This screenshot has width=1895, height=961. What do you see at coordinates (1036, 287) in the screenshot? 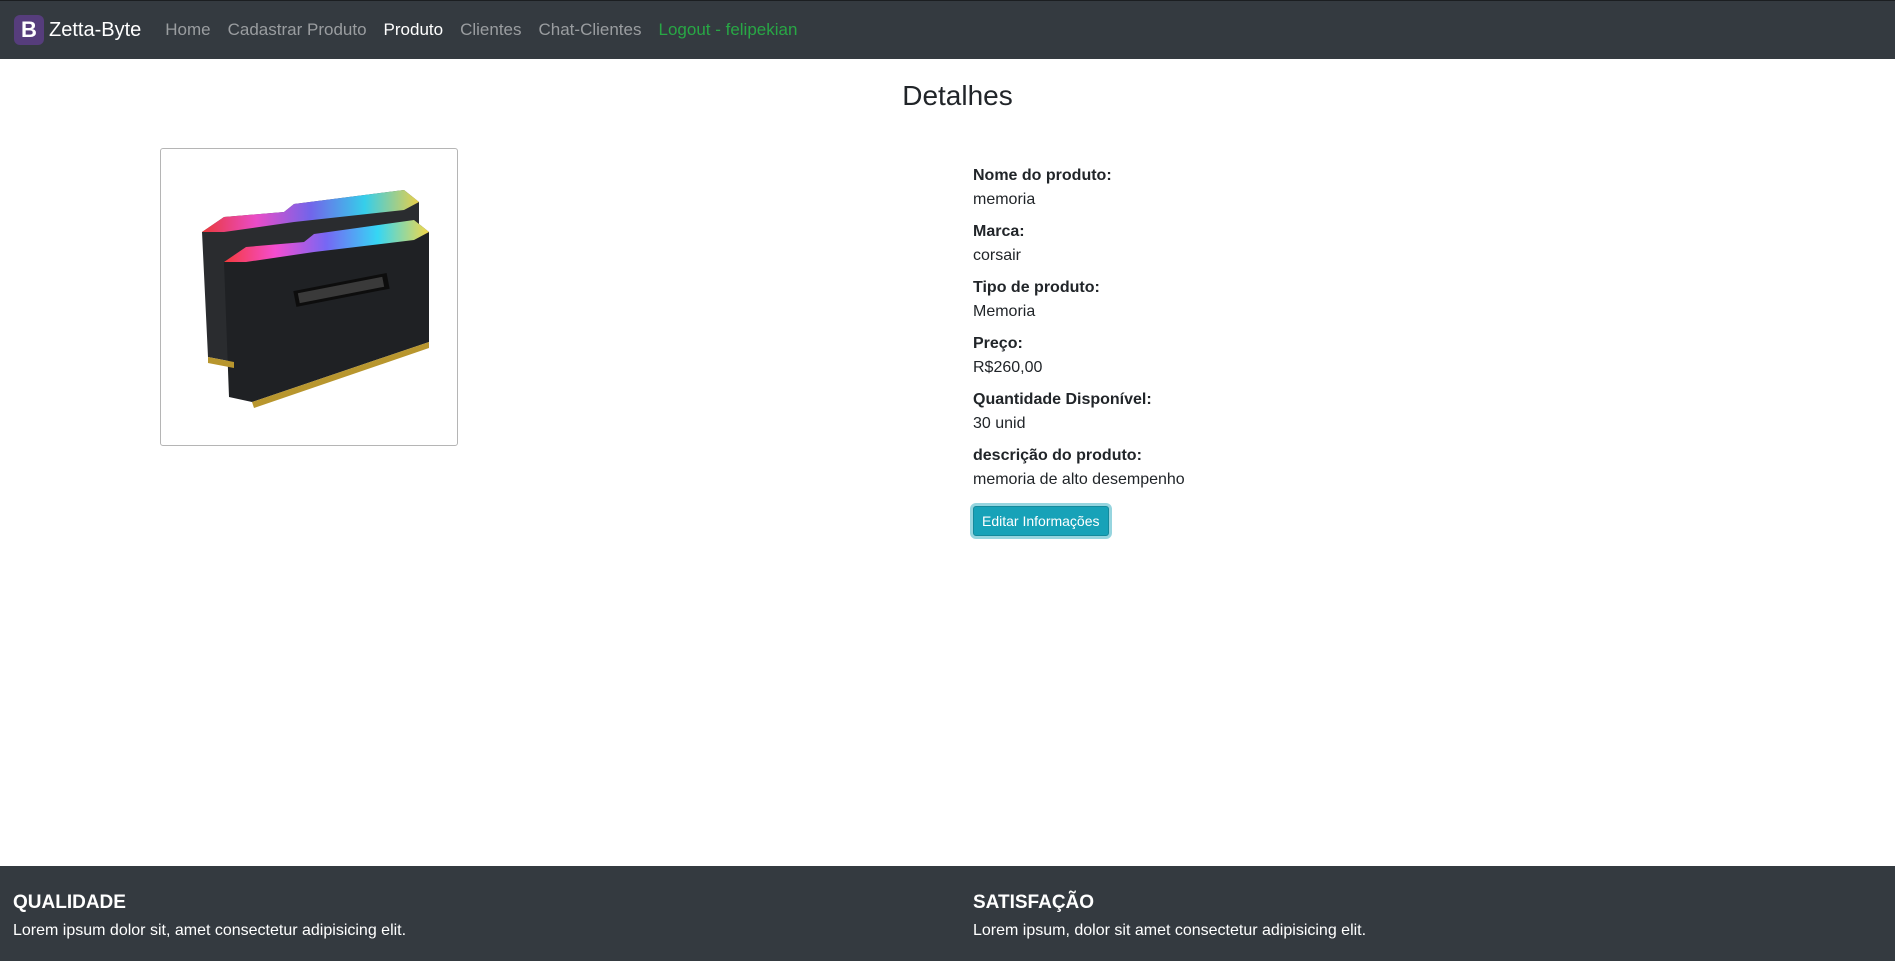
I see `product-type-label: Tipo de produto:` at bounding box center [1036, 287].